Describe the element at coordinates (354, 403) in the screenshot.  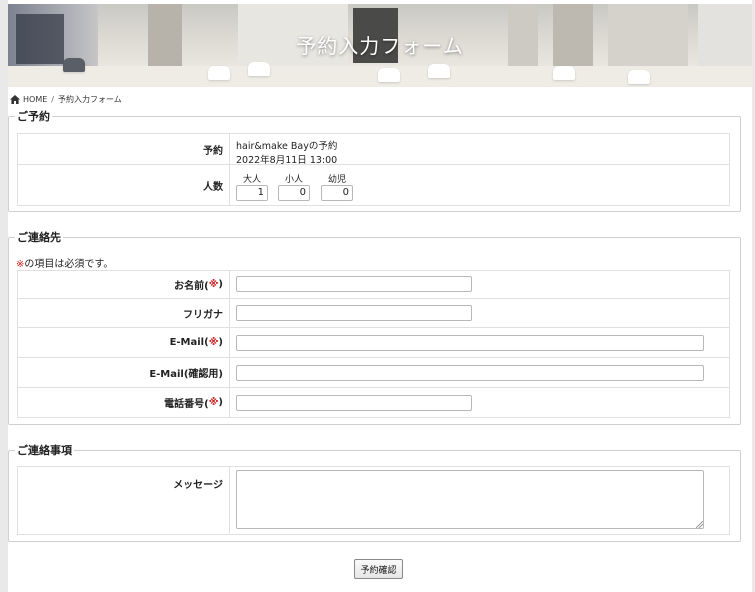
I see `phone-field` at that location.